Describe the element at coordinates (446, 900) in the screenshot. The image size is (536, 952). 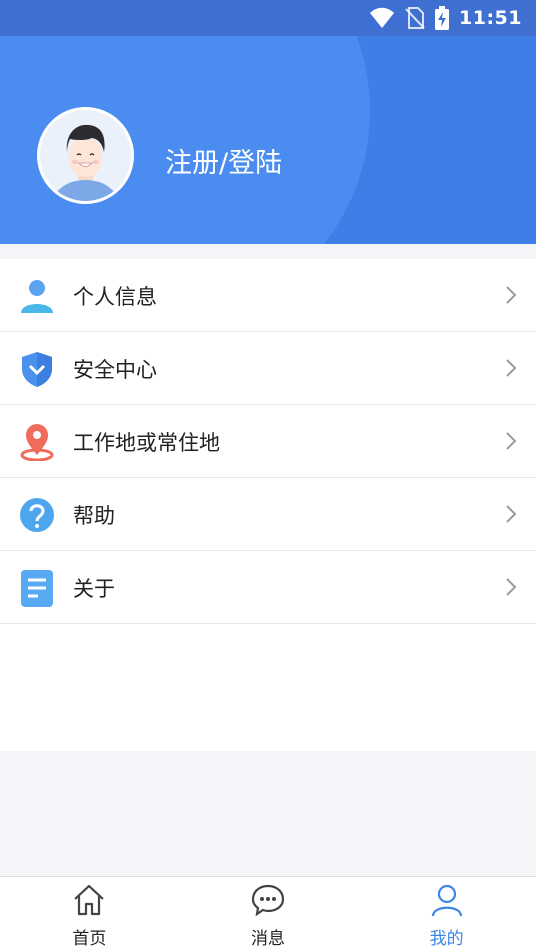
I see `profile-icon` at that location.